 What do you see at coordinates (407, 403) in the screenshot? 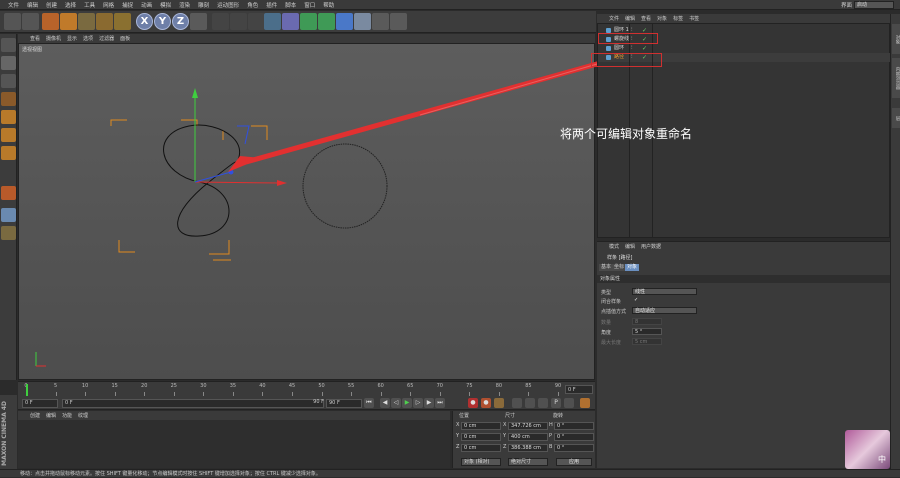
I see `play-icon: ▶` at bounding box center [407, 403].